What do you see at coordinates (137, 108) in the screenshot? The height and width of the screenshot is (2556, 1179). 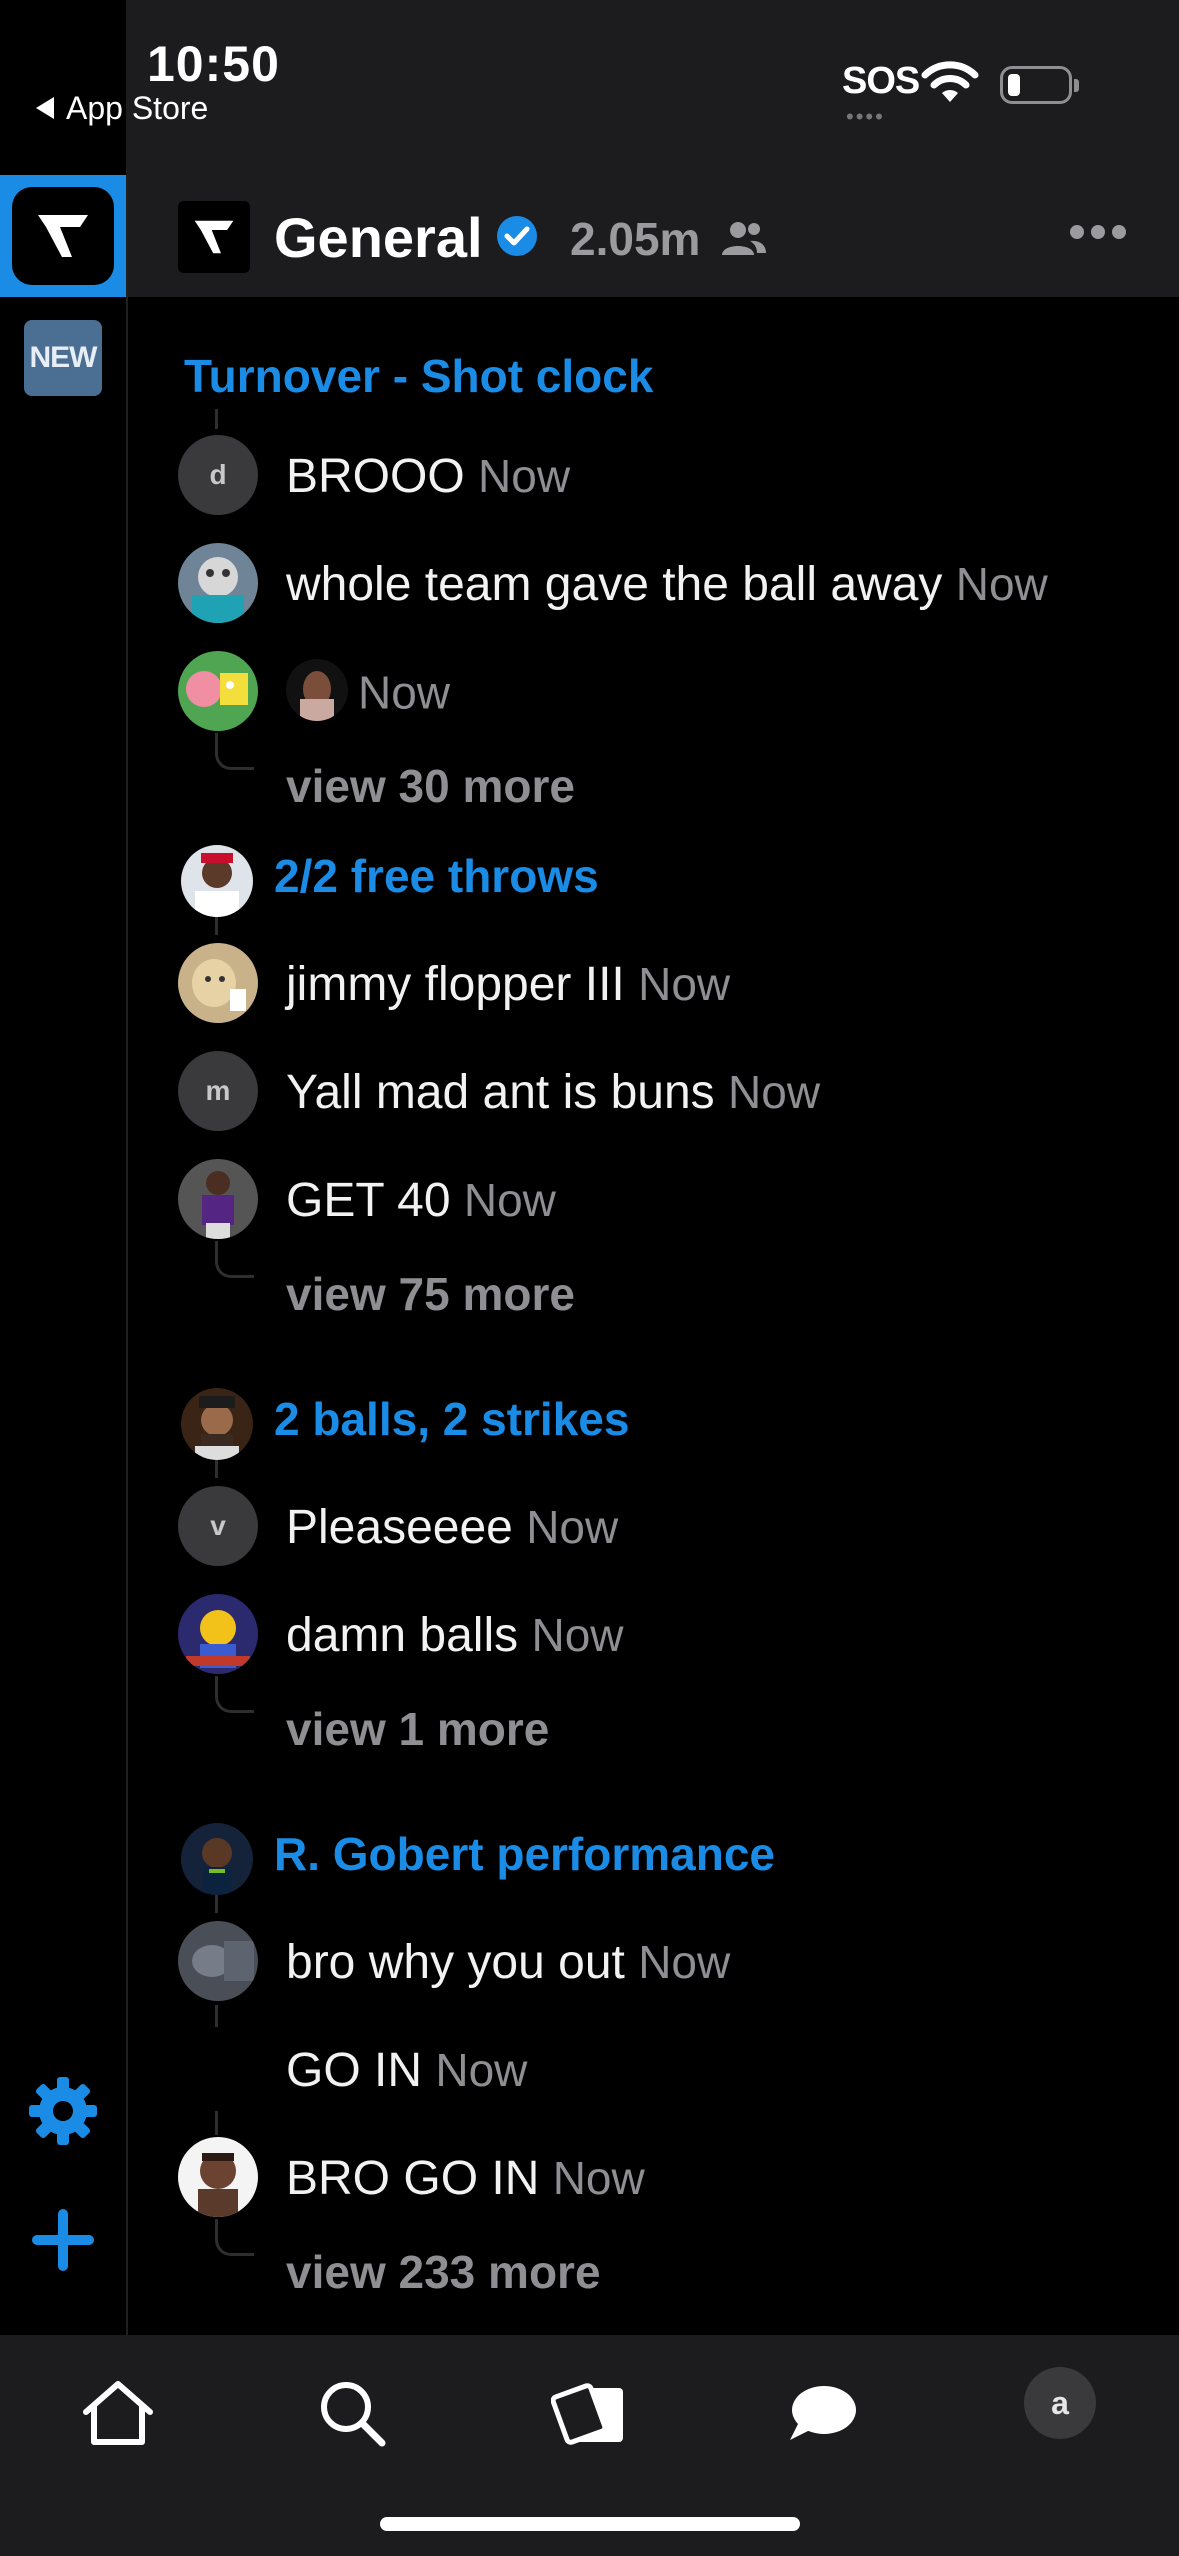 I see `back-label: App Store` at bounding box center [137, 108].